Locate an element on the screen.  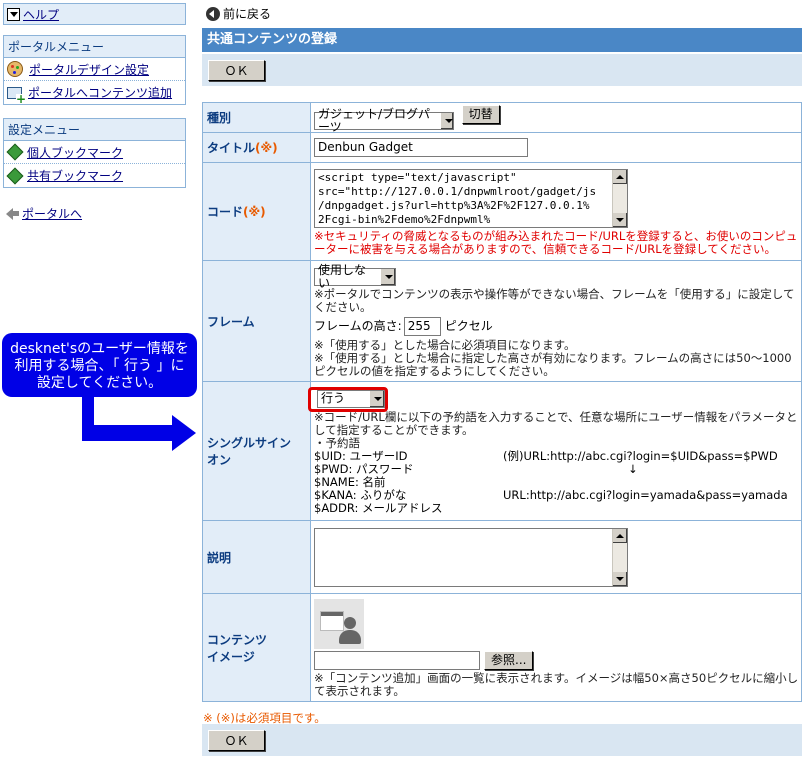
row-description: 説明 is located at coordinates (502, 557).